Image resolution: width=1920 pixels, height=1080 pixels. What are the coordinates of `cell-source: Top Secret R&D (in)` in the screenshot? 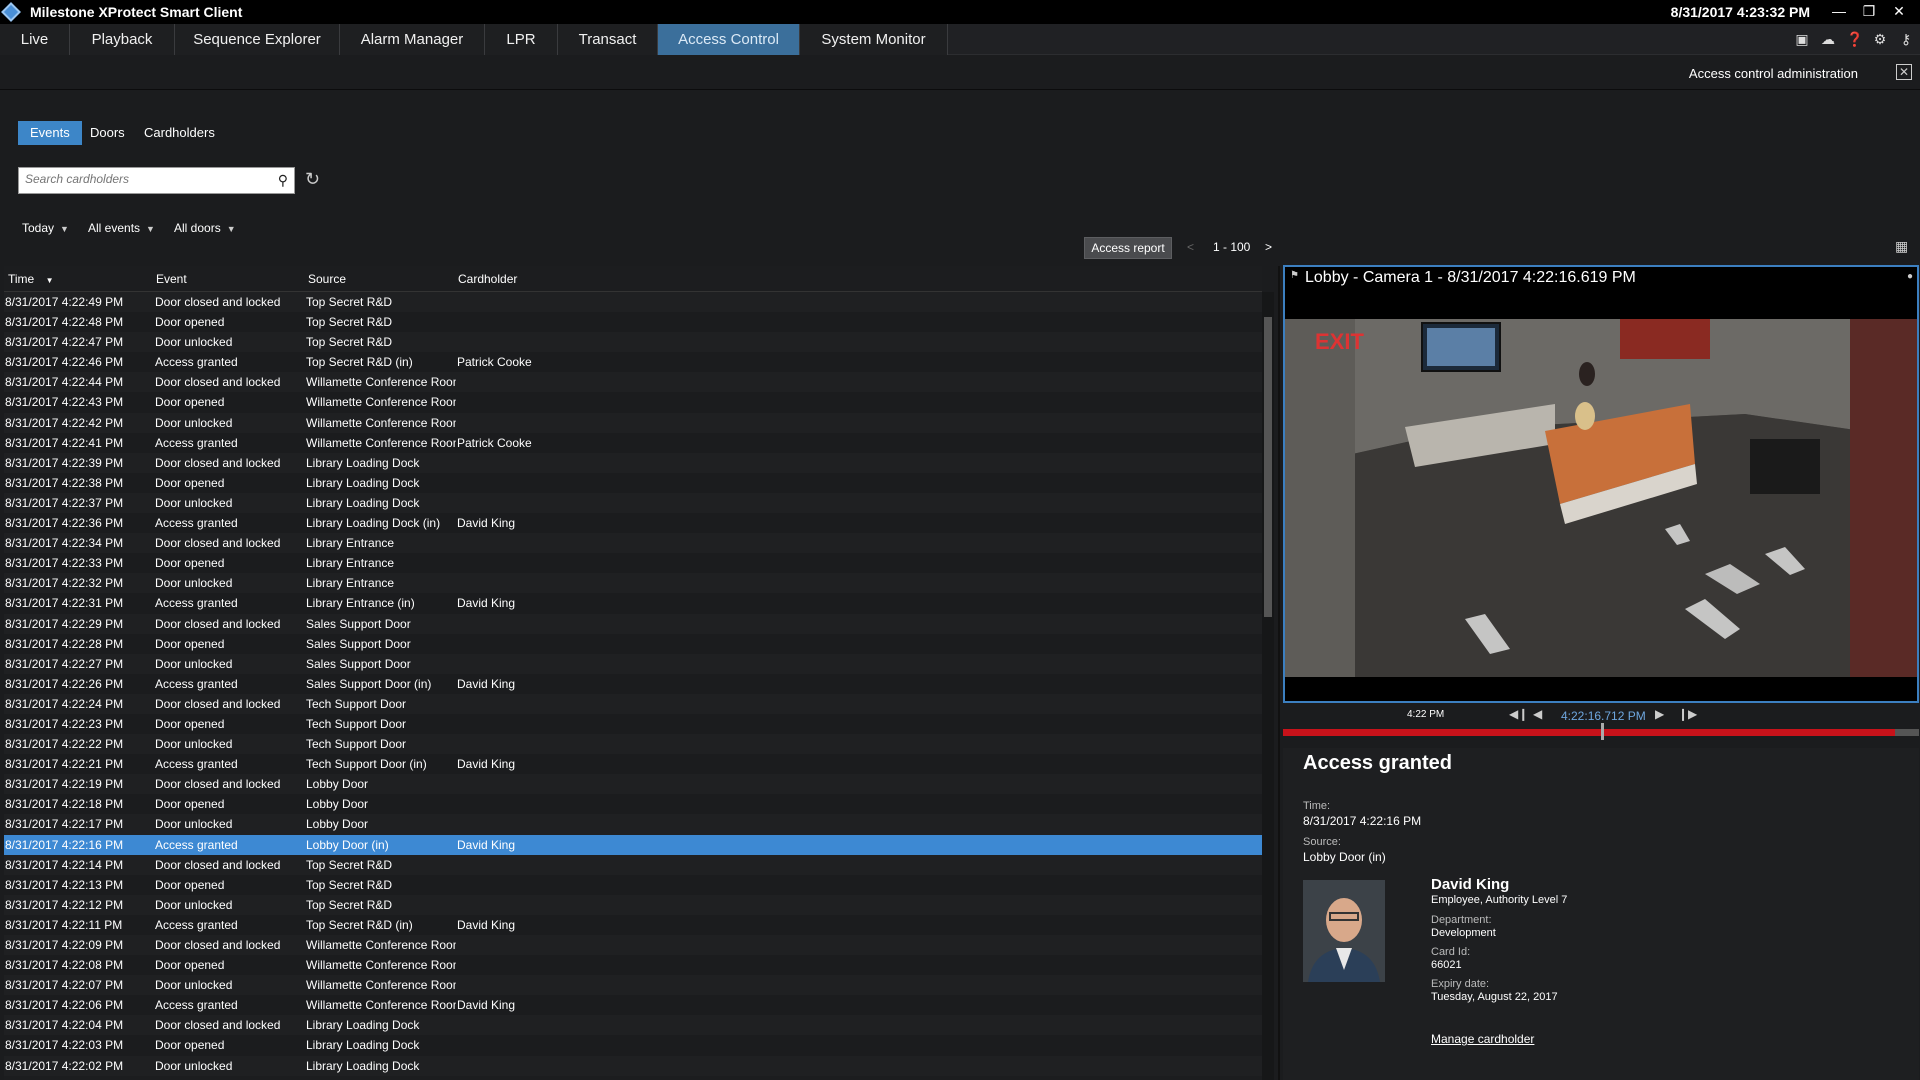 It's located at (359, 362).